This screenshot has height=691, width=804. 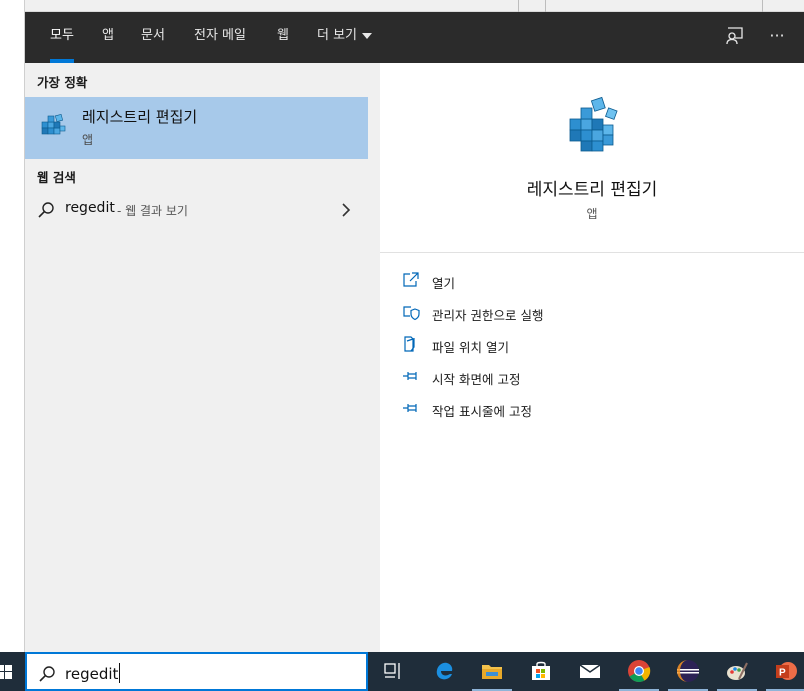 What do you see at coordinates (346, 210) in the screenshot?
I see `chevron-right-icon` at bounding box center [346, 210].